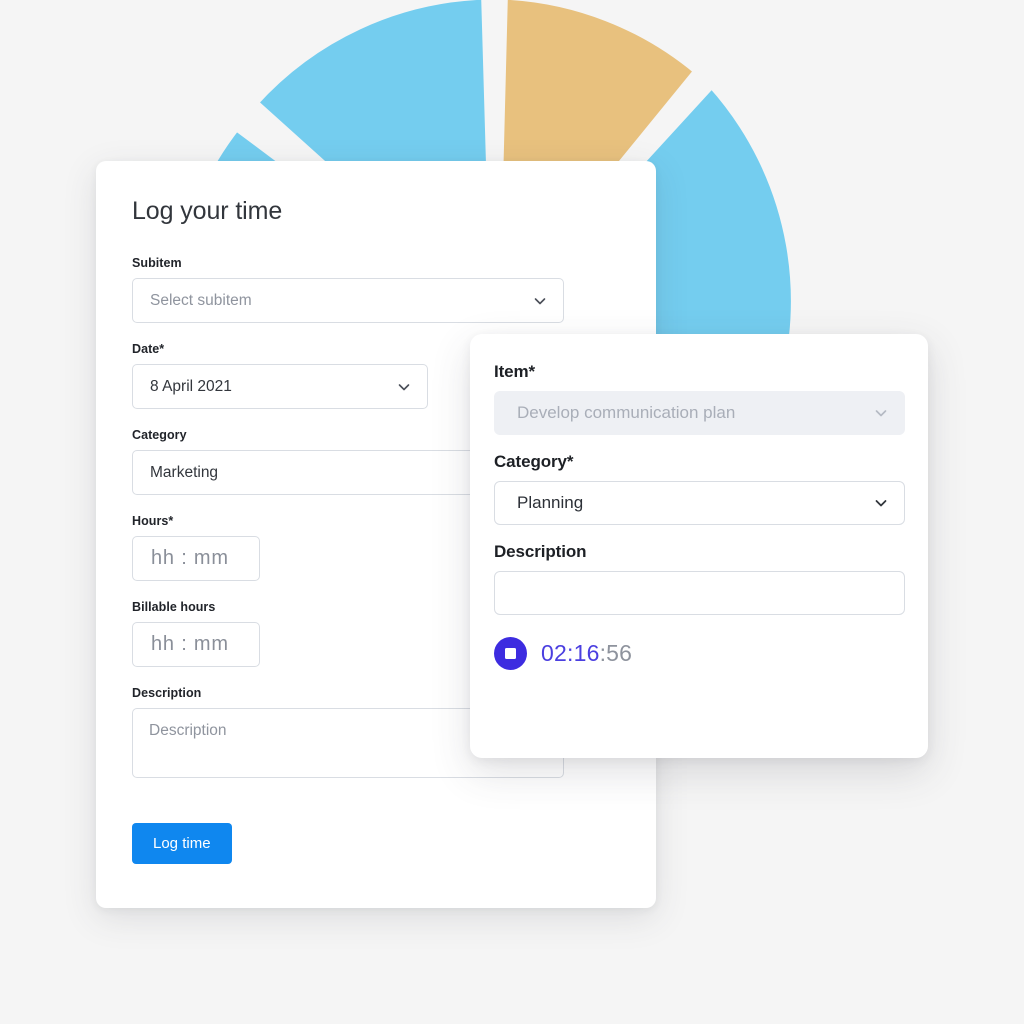 The image size is (1024, 1024). I want to click on timer-value: 02:16:56, so click(586, 653).